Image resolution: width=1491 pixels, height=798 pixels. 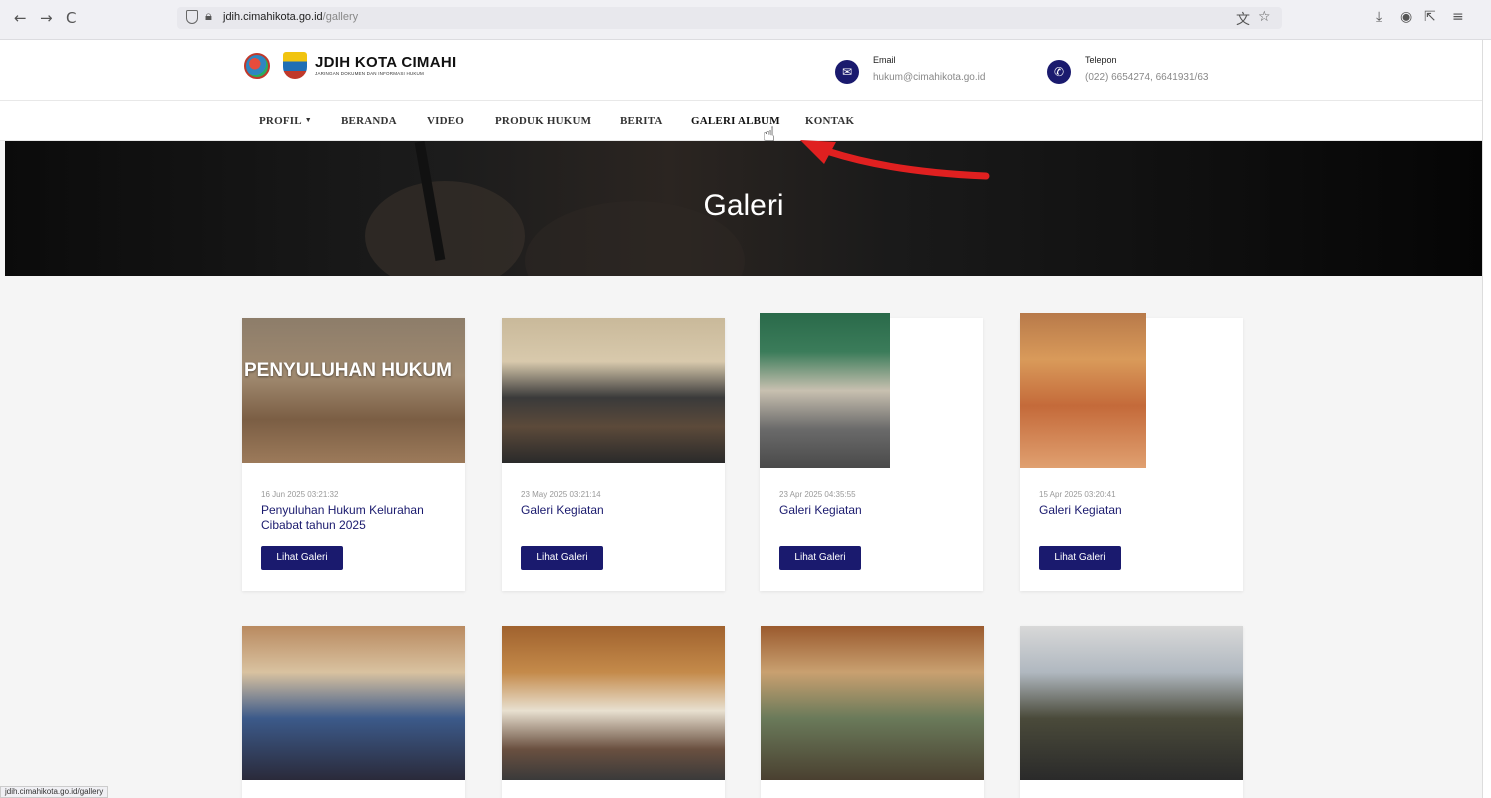 I want to click on translate-icon: 文, so click(x=1243, y=19).